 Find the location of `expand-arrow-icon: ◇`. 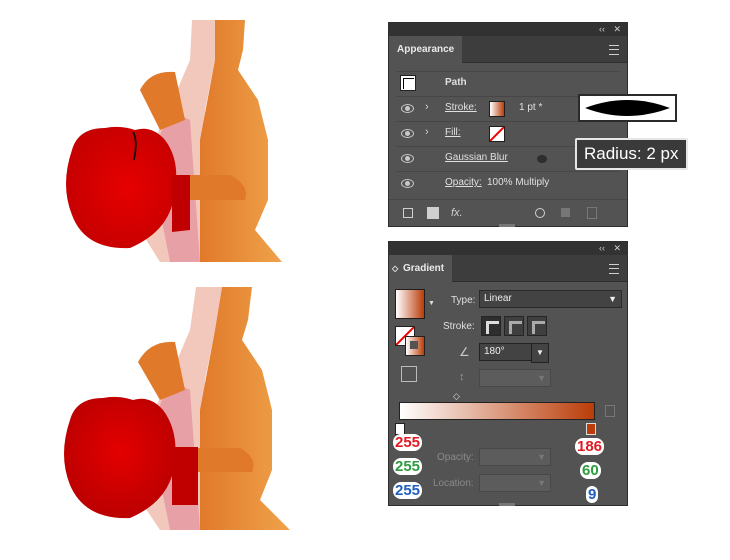

expand-arrow-icon: ◇ is located at coordinates (395, 268).